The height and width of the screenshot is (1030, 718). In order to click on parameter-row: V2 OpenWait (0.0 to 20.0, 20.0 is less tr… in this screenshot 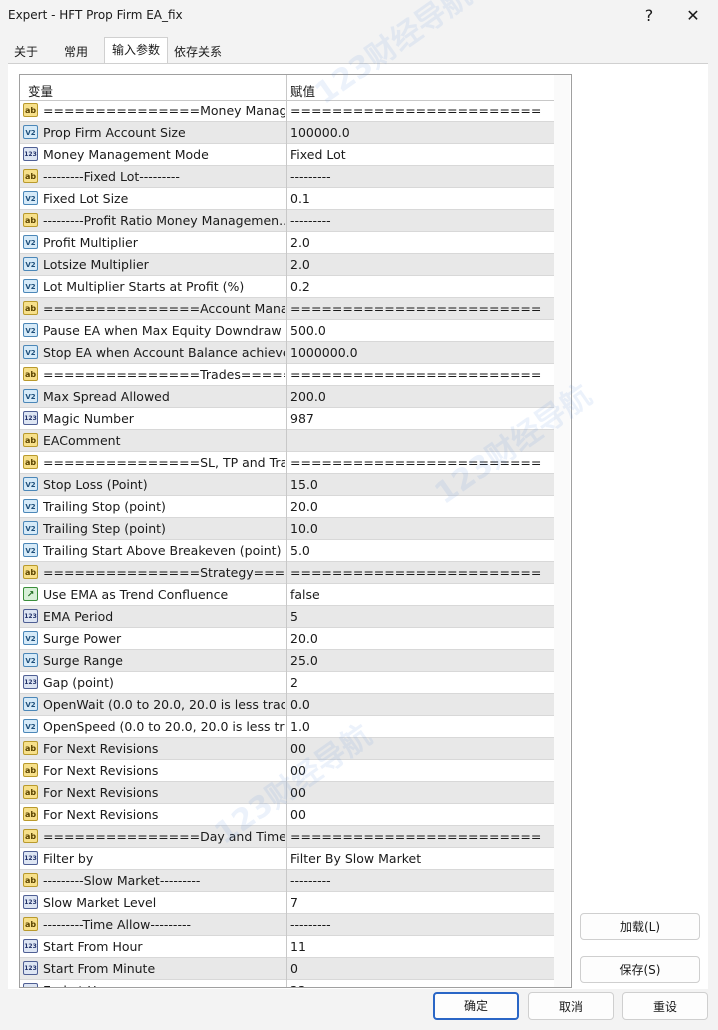, I will do `click(287, 705)`.